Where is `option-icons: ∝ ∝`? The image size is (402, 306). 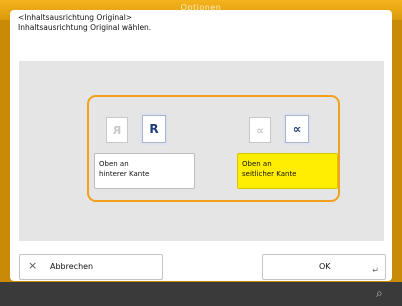 option-icons: ∝ ∝ is located at coordinates (287, 131).